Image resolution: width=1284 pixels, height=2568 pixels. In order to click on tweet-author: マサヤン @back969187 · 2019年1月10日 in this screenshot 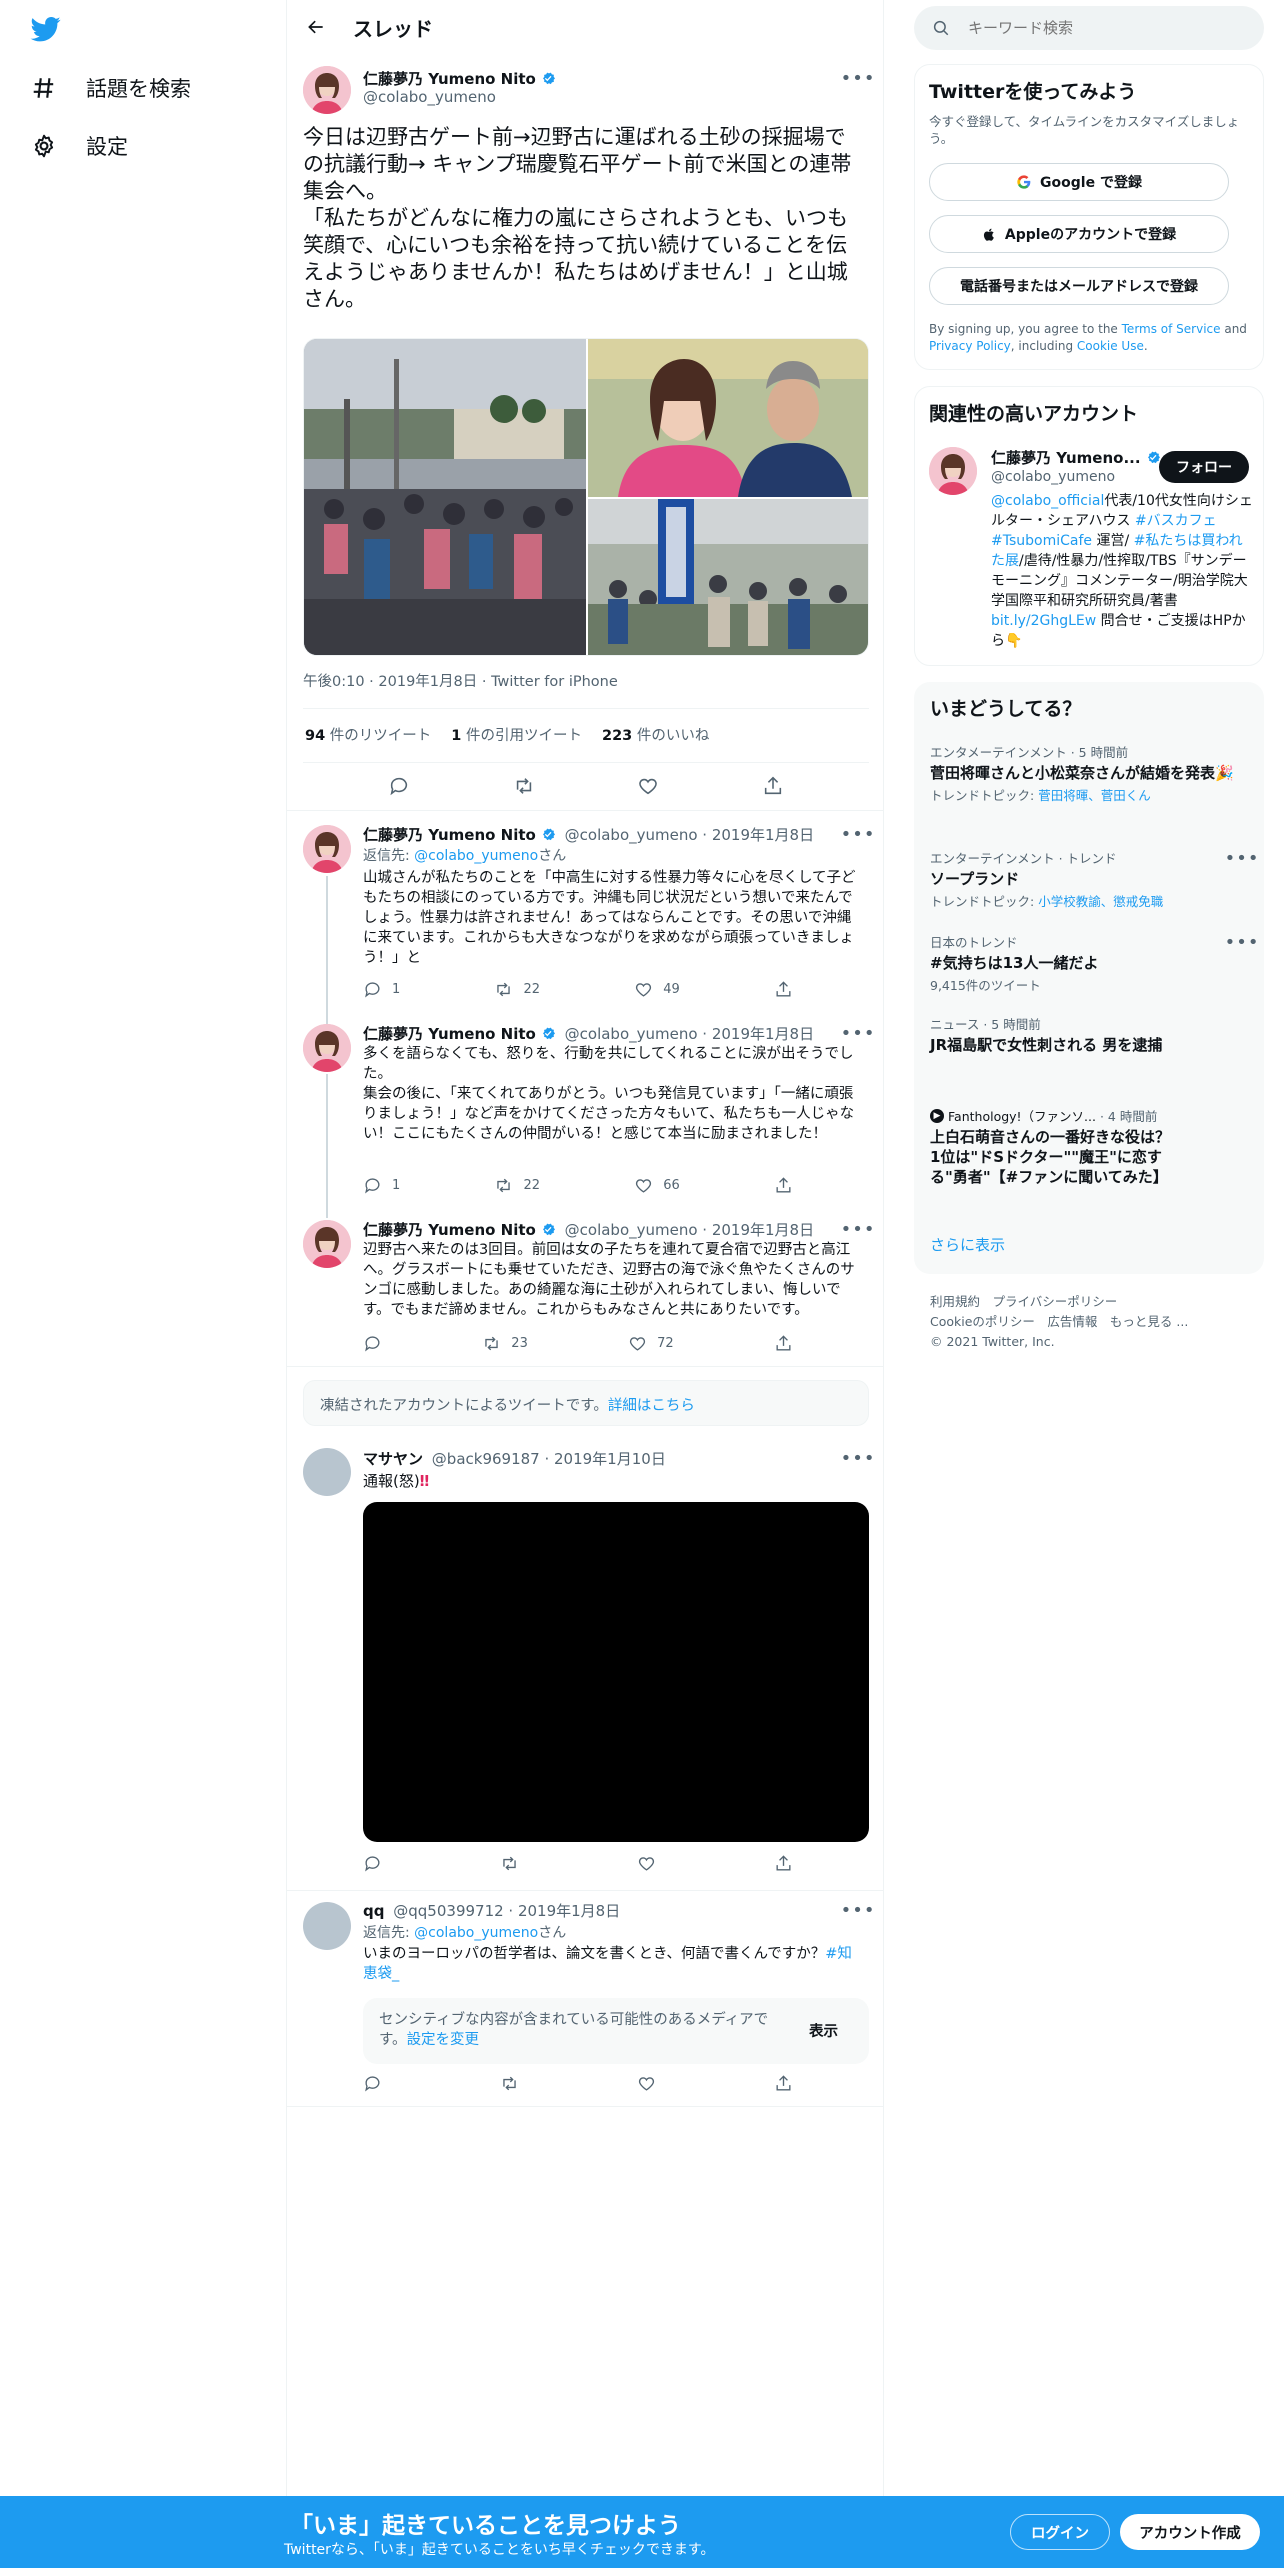, I will do `click(514, 1458)`.